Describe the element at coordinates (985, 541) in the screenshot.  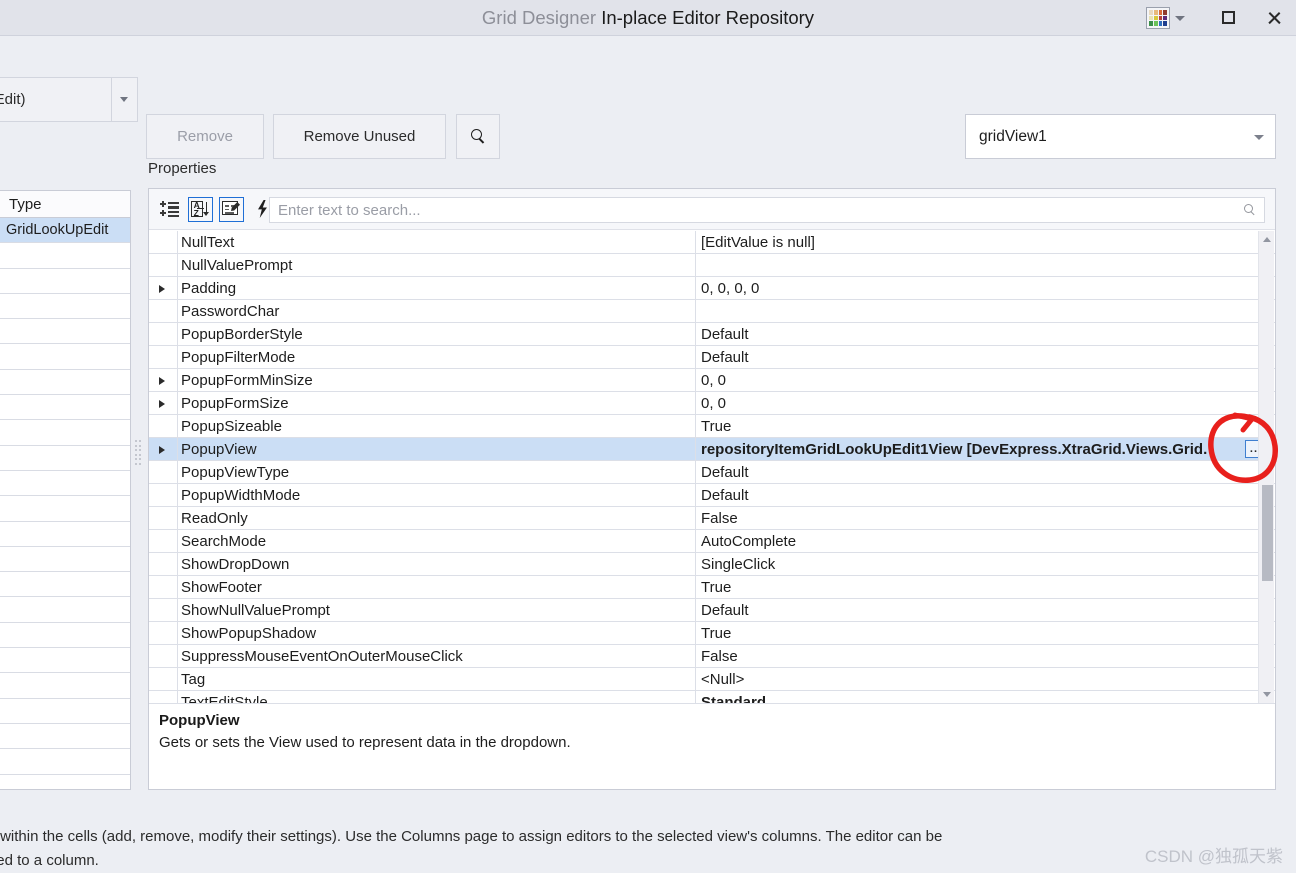
I see `property-value: AutoComplete` at that location.